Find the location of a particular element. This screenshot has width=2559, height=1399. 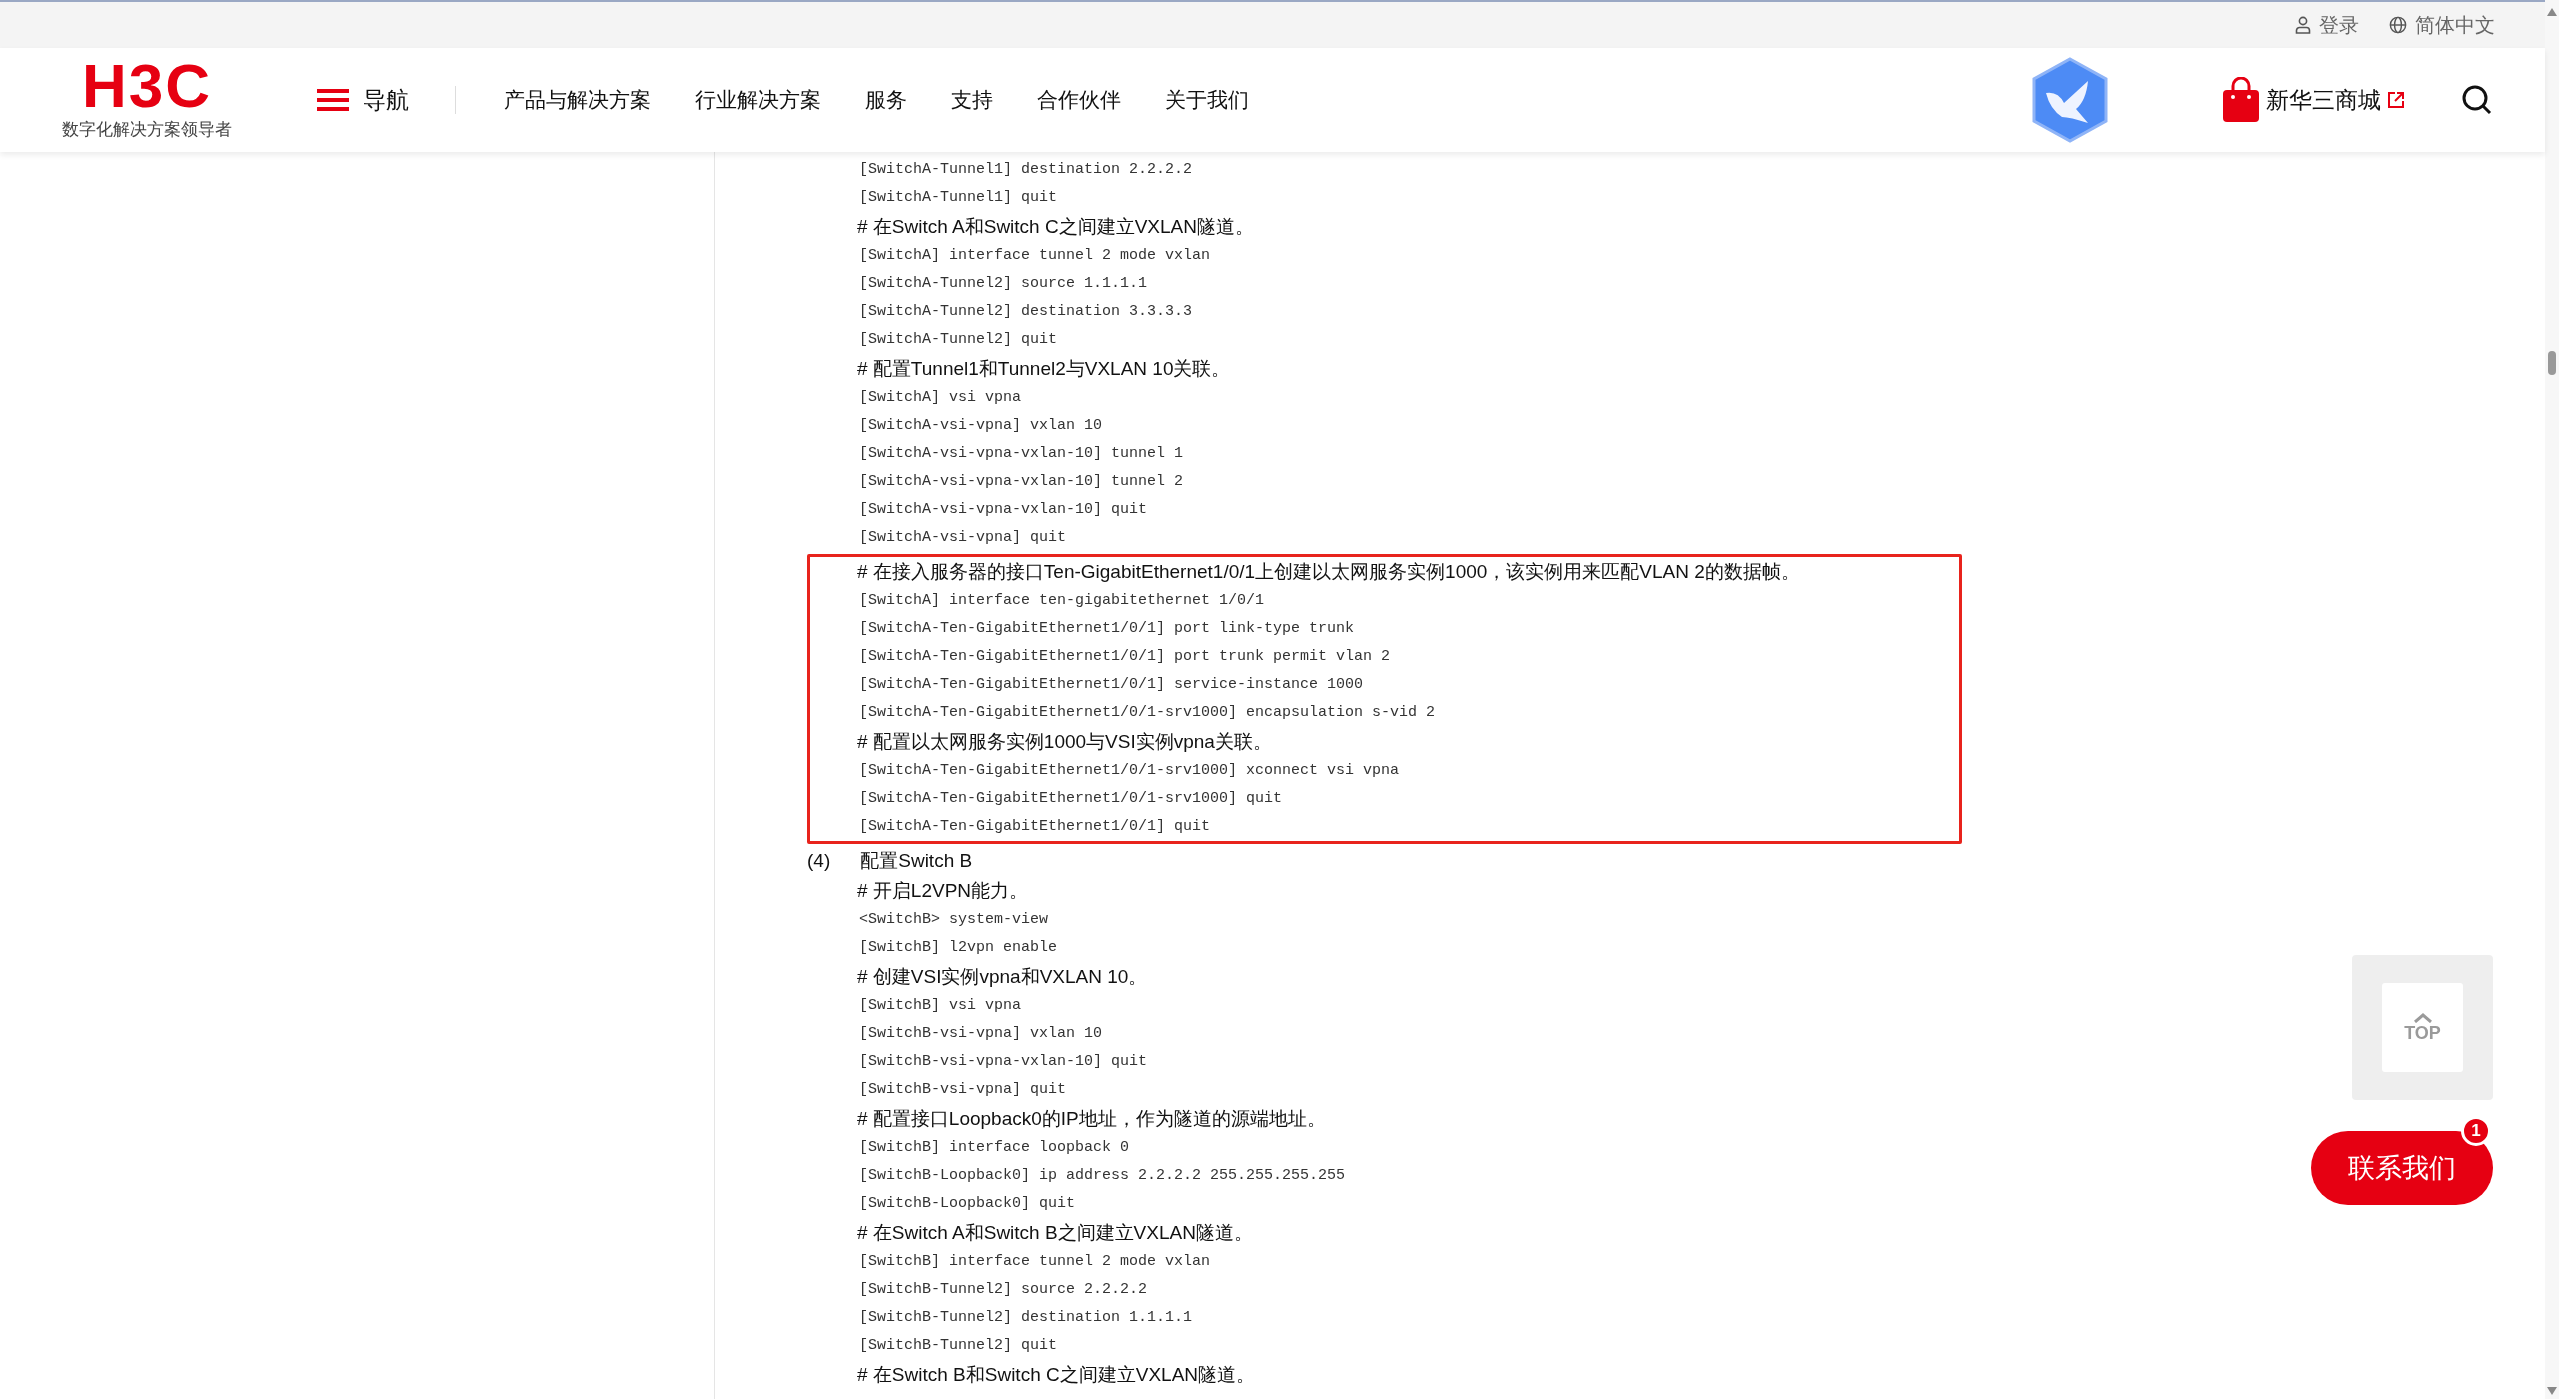

scroll-up-icon is located at coordinates (2552, 12).